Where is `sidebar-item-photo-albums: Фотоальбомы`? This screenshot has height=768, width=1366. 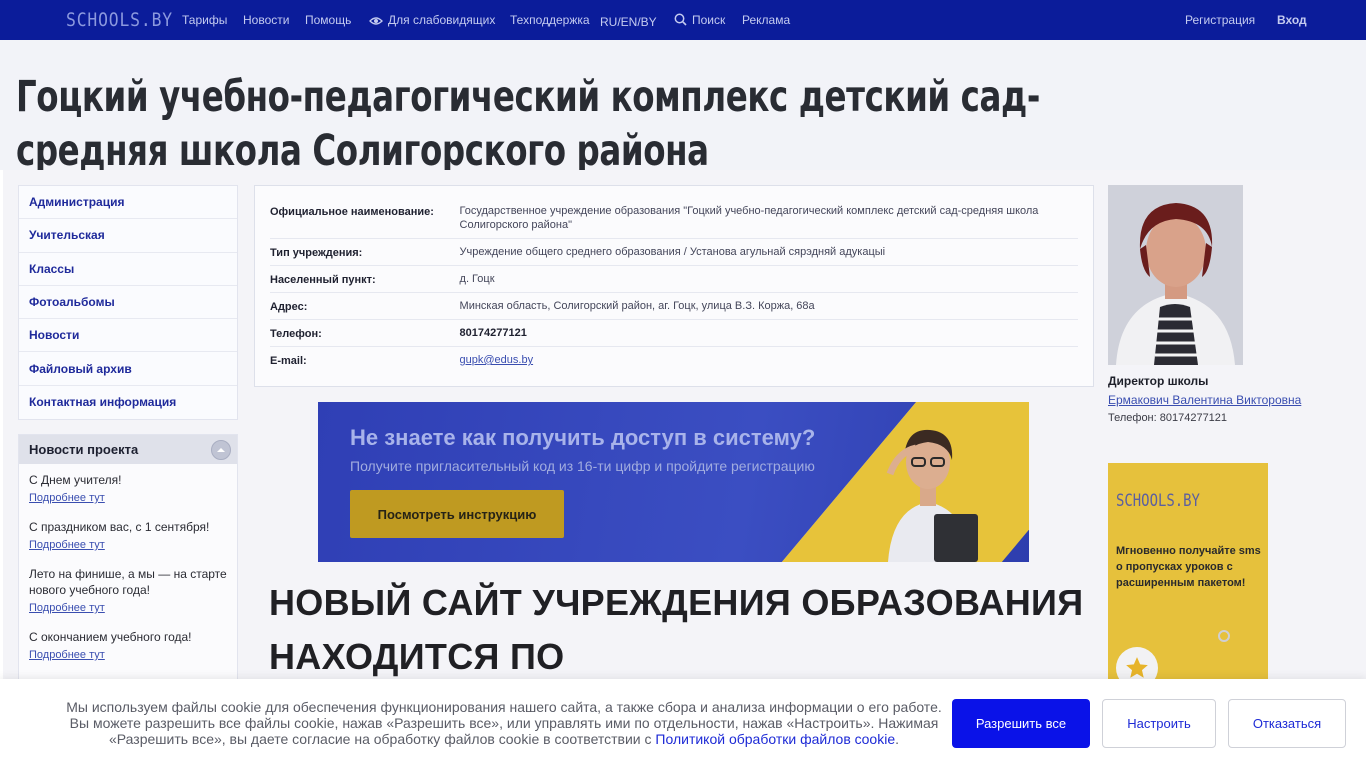 sidebar-item-photo-albums: Фотоальбомы is located at coordinates (128, 303).